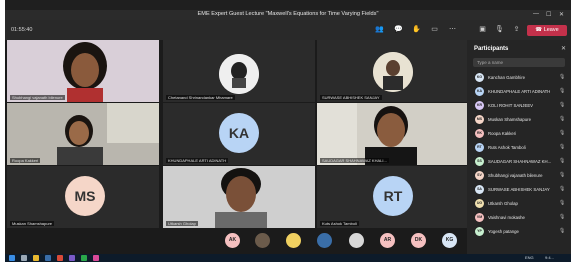 This screenshot has height=264, width=576. Describe the element at coordinates (479, 217) in the screenshot. I see `participant-avatar: VM` at that location.